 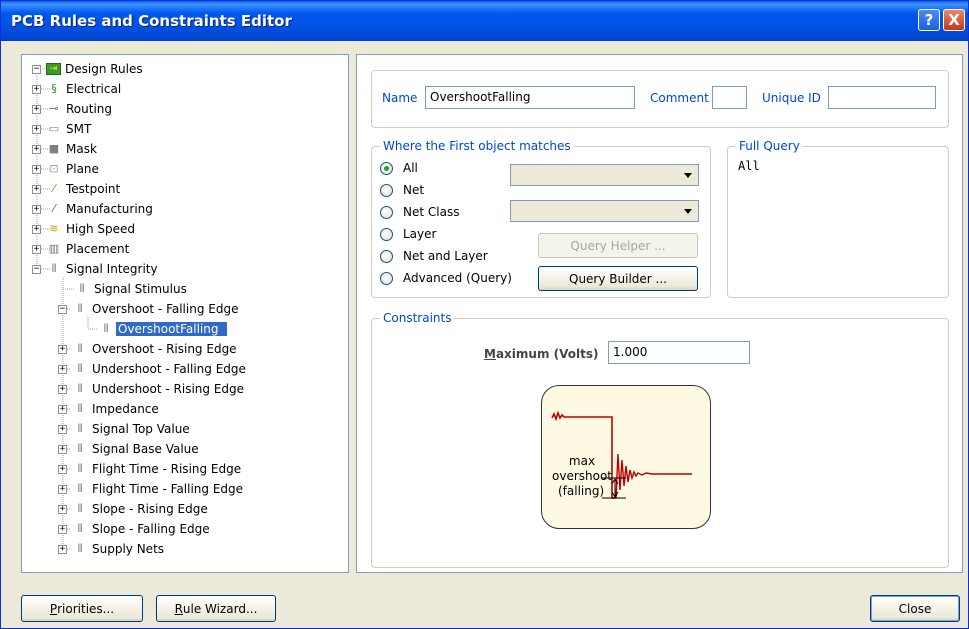 I want to click on tree-item-signal-stimulus: ⫴ Signal Stimulus, so click(x=131, y=289).